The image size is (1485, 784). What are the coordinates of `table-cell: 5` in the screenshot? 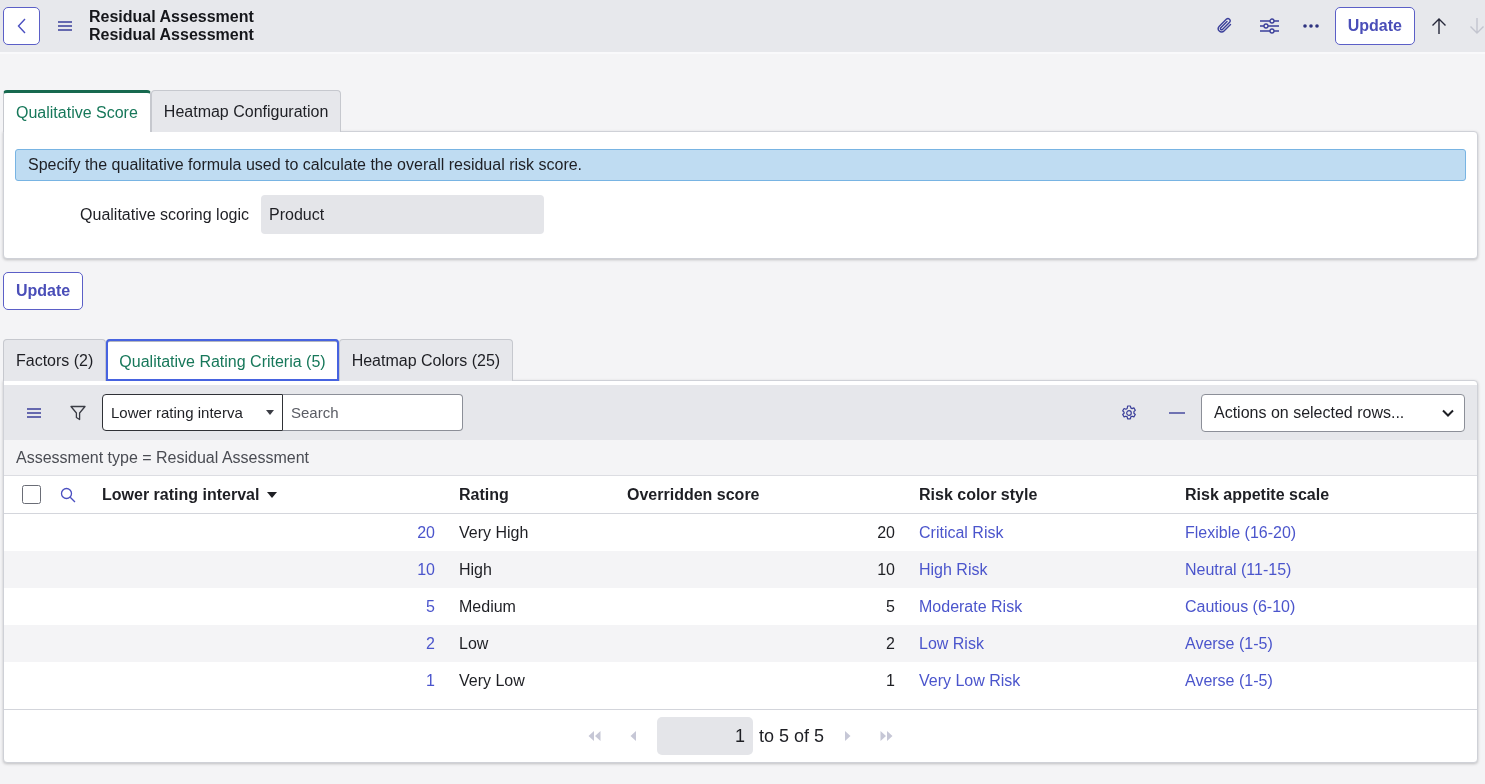 It's located at (890, 606).